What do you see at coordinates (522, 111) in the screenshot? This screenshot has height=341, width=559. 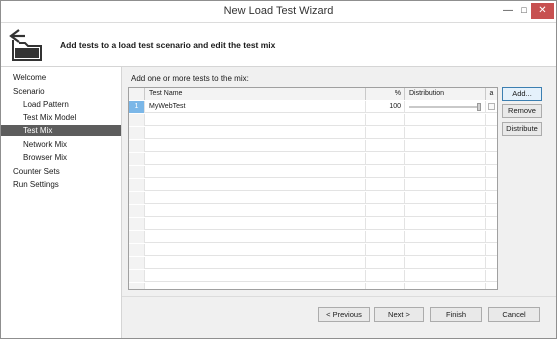 I see `remove-button: Remove` at bounding box center [522, 111].